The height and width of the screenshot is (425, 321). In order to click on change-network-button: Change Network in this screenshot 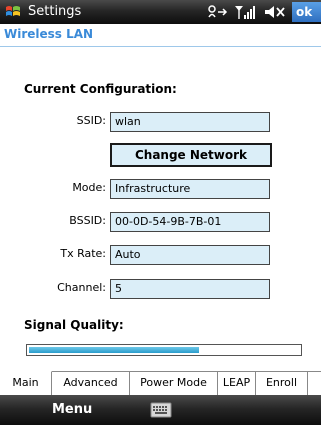, I will do `click(191, 155)`.